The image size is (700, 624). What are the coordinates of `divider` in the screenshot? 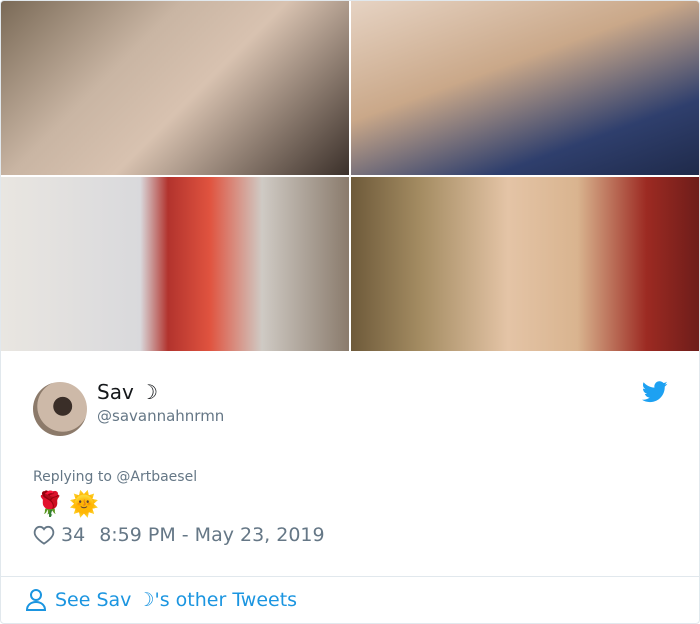 It's located at (350, 576).